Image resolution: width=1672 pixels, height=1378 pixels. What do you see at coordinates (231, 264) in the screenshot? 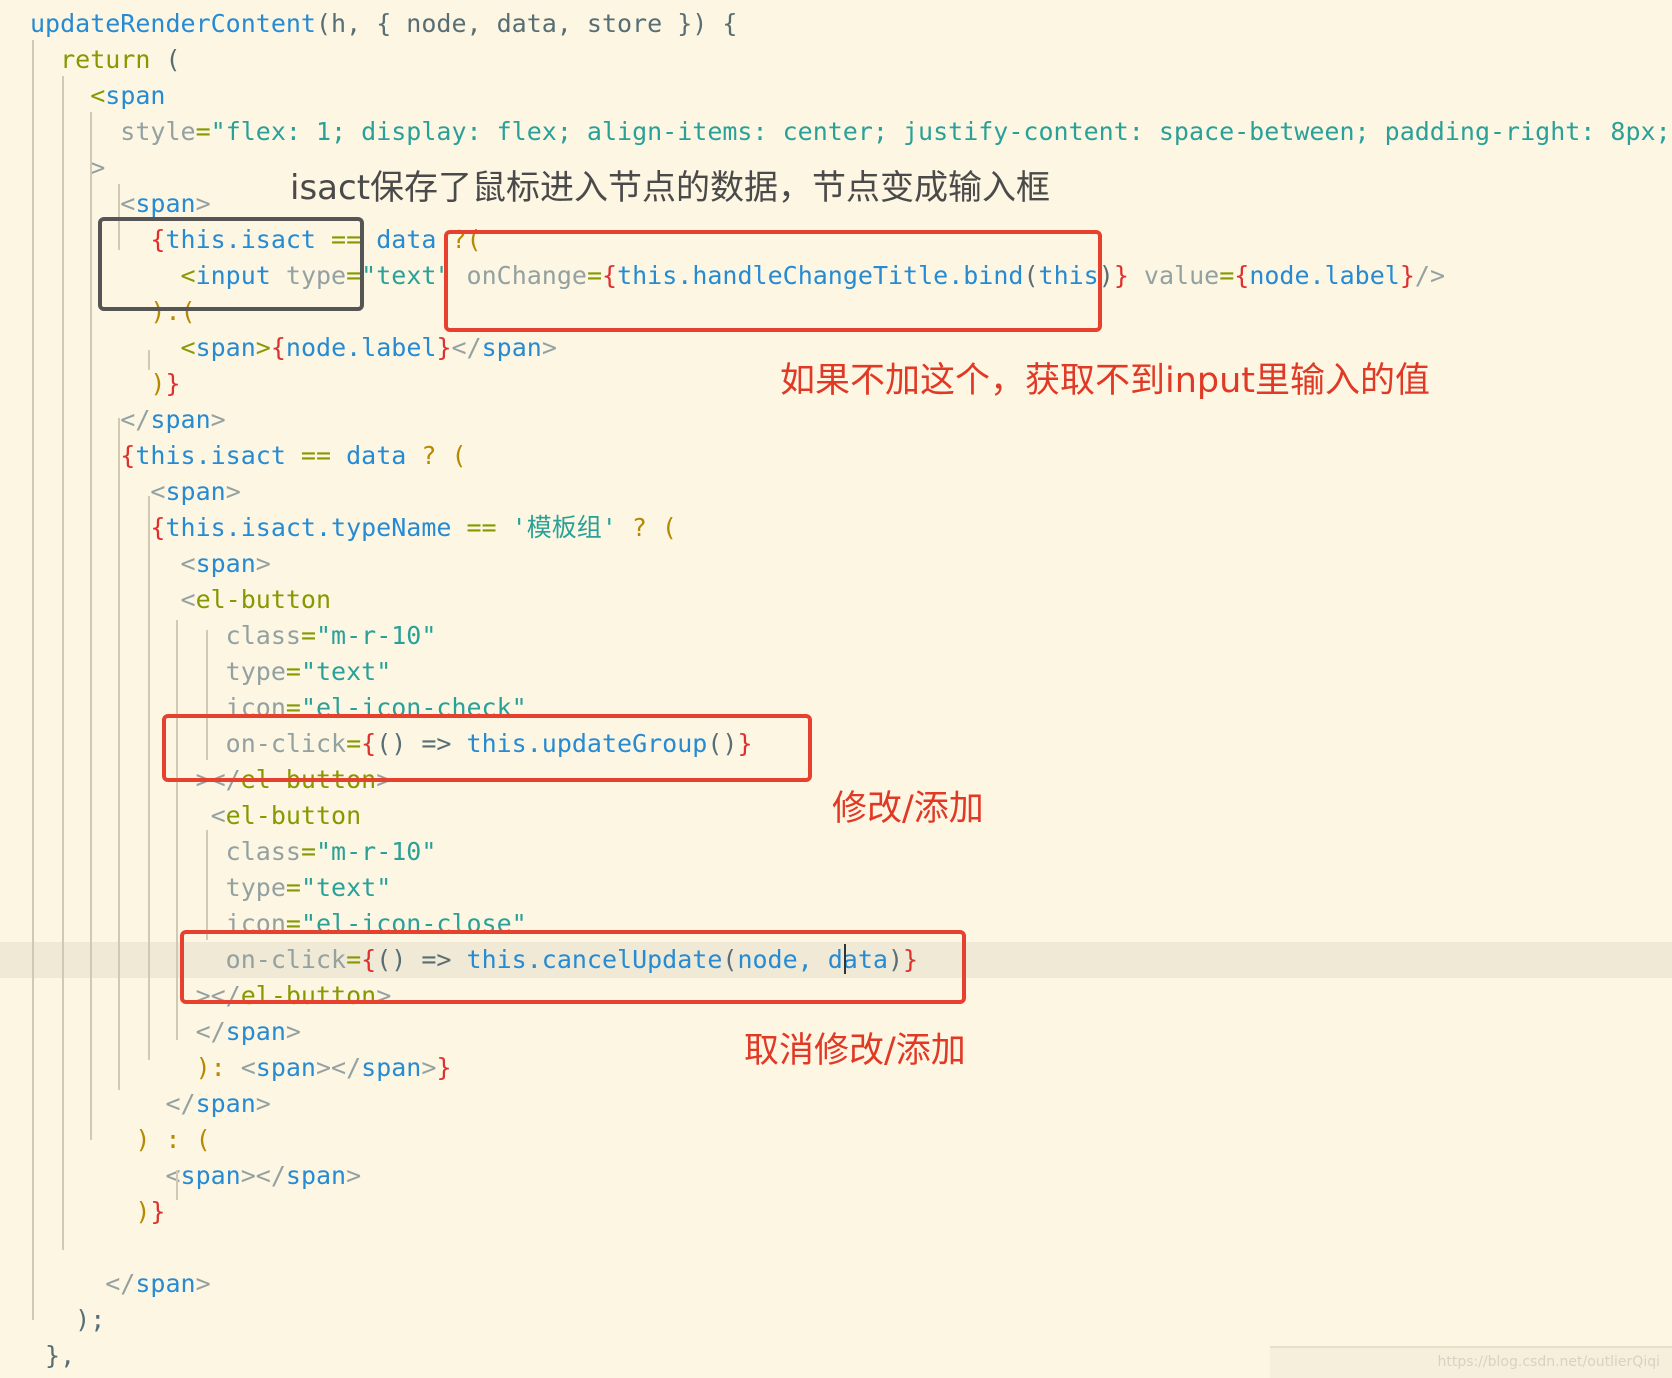
I see `isact-highlight-box` at bounding box center [231, 264].